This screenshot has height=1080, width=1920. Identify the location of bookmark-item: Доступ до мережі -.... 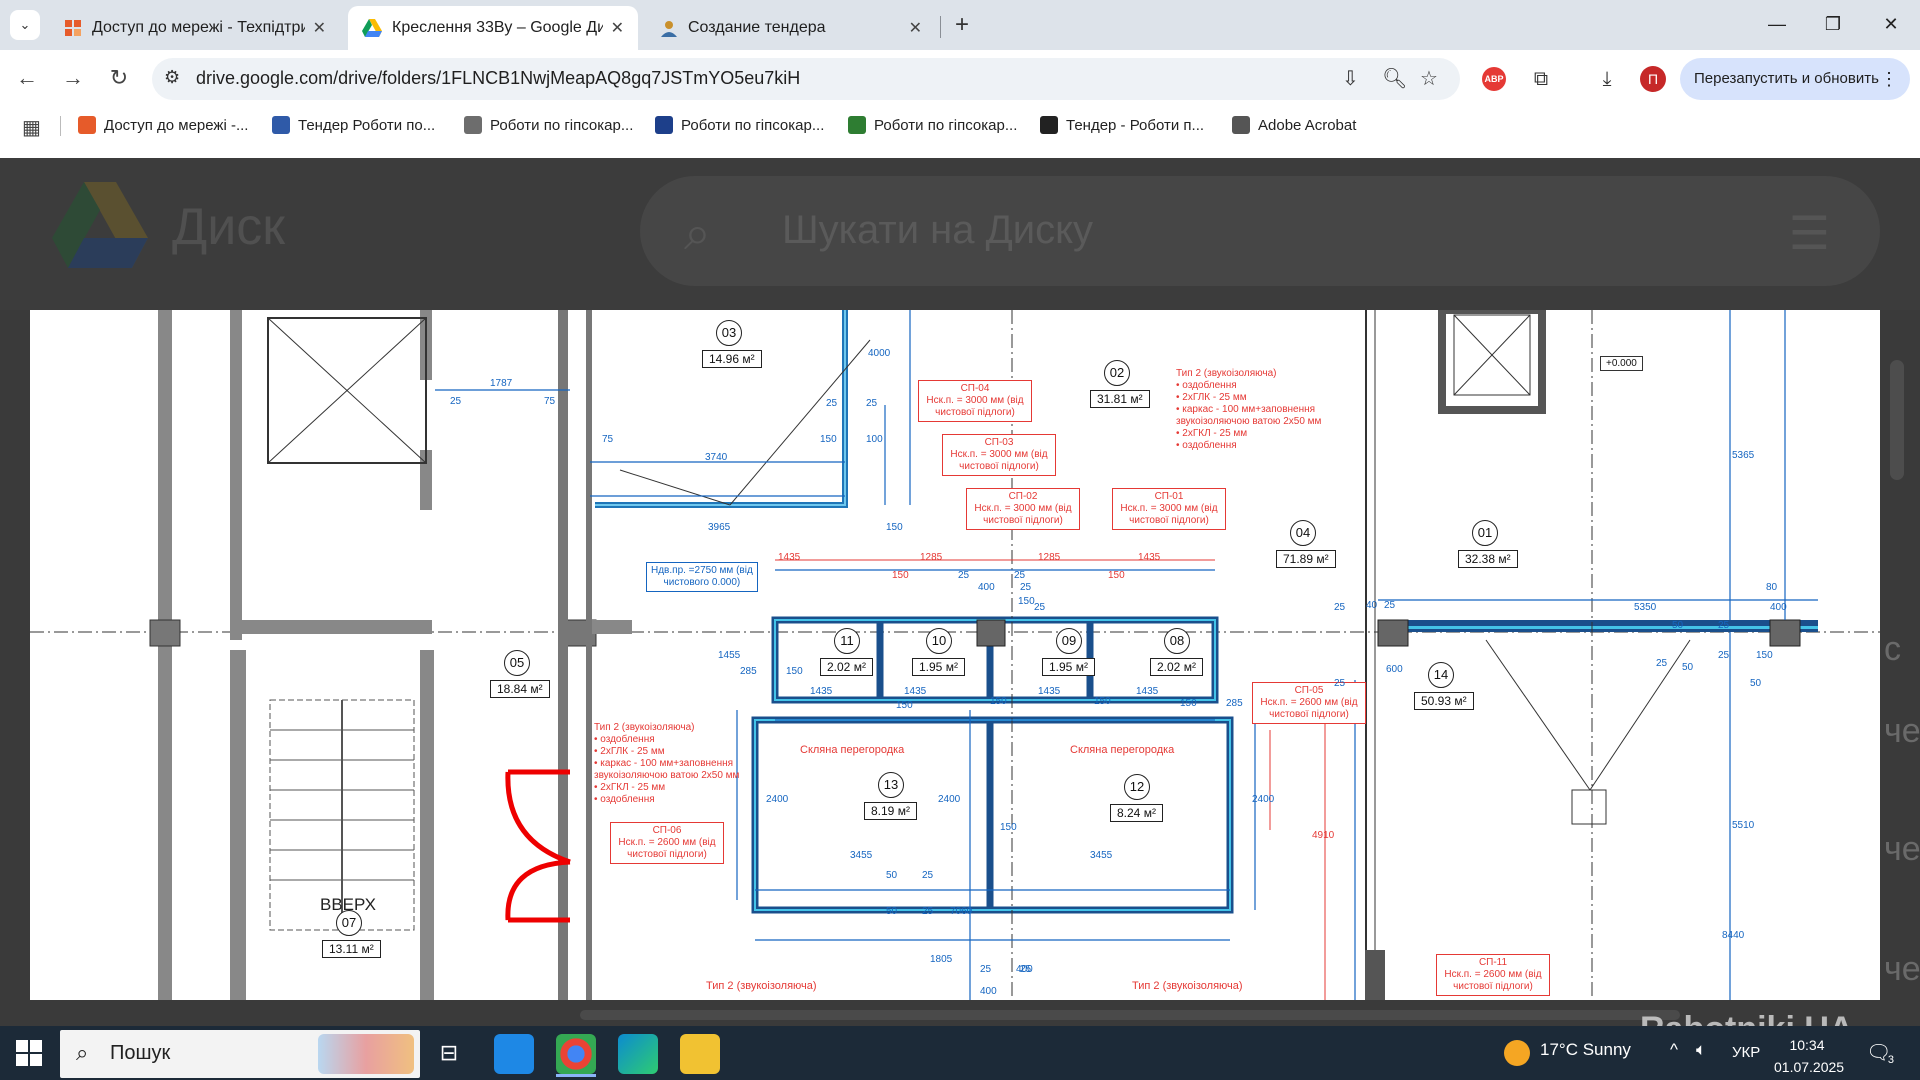
(163, 125).